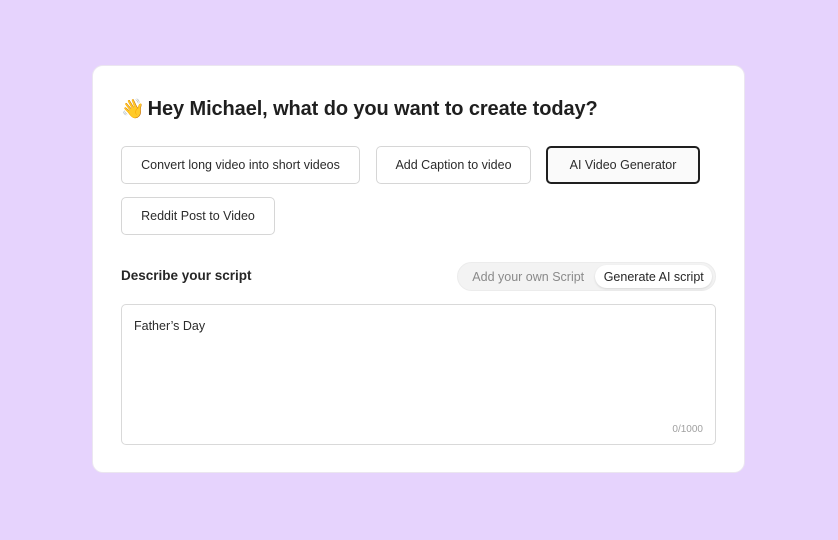  What do you see at coordinates (653, 276) in the screenshot?
I see `generate-ai-script-tab: Generate AI script` at bounding box center [653, 276].